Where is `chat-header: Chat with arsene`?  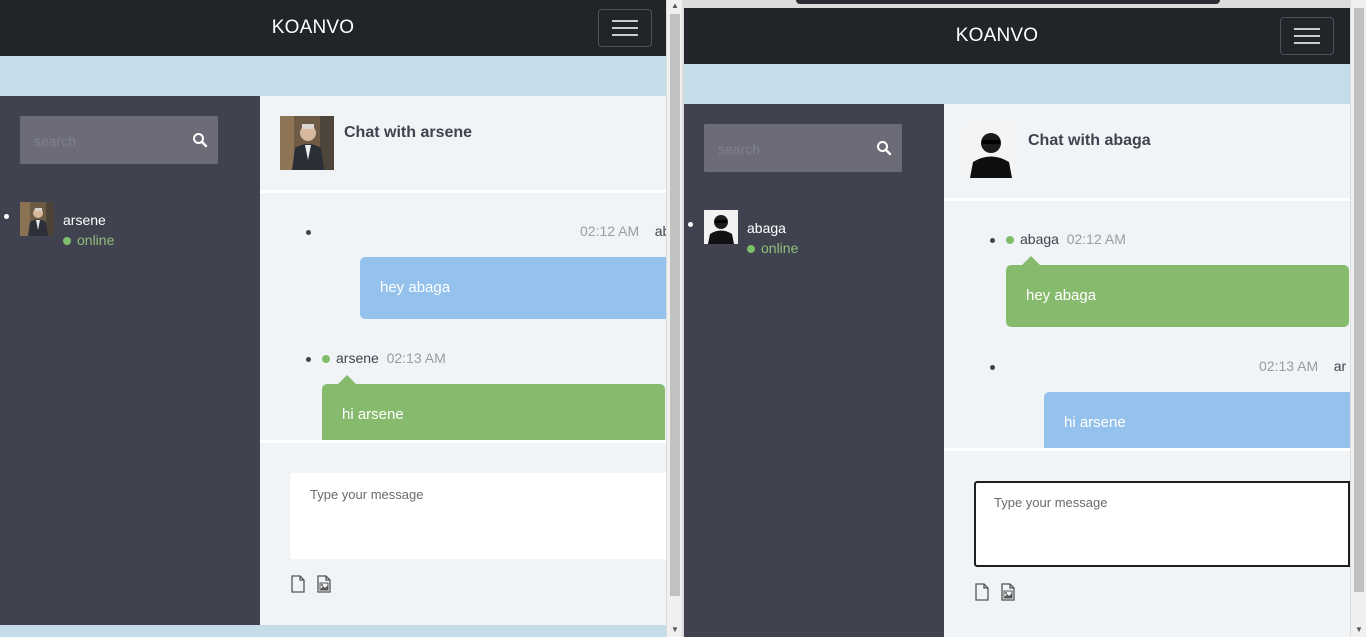 chat-header: Chat with arsene is located at coordinates (463, 144).